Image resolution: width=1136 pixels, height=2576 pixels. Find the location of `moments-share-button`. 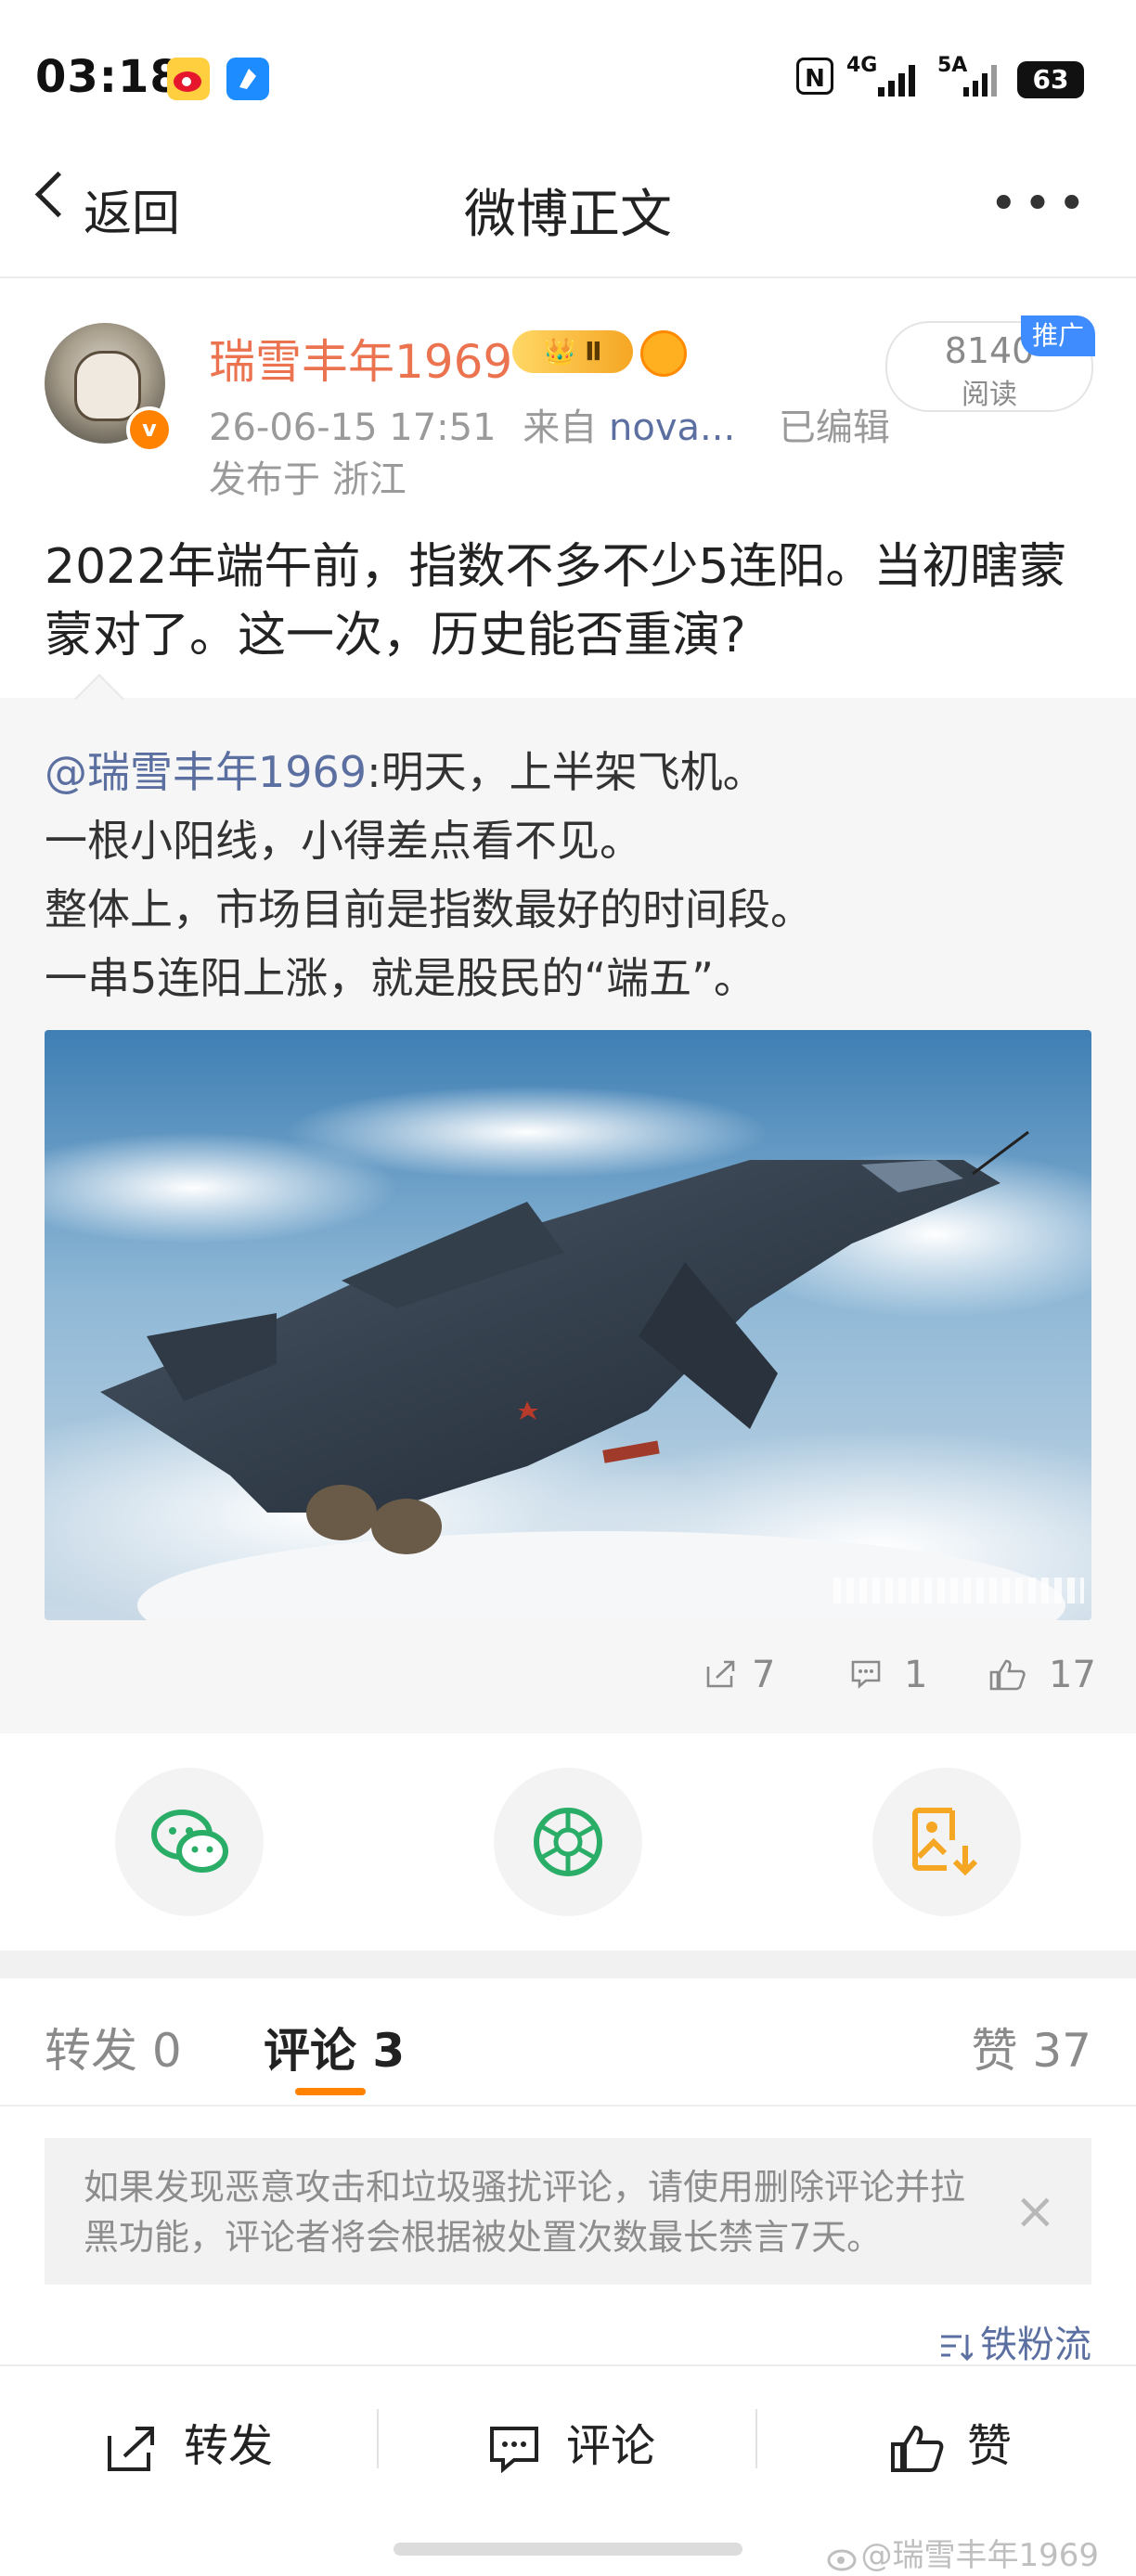

moments-share-button is located at coordinates (568, 1842).